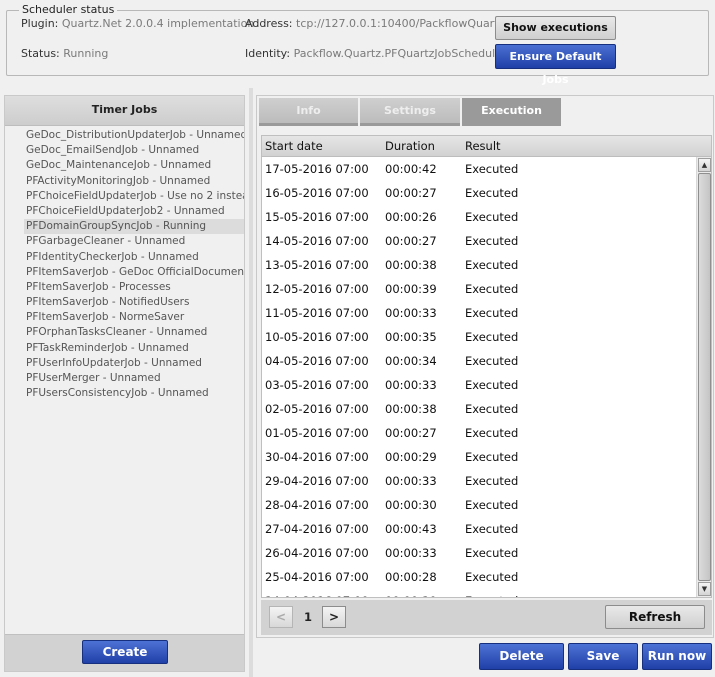 This screenshot has height=677, width=715. I want to click on table-row: 03-05-2016 07:00 00:00:33 Executed, so click(478, 385).